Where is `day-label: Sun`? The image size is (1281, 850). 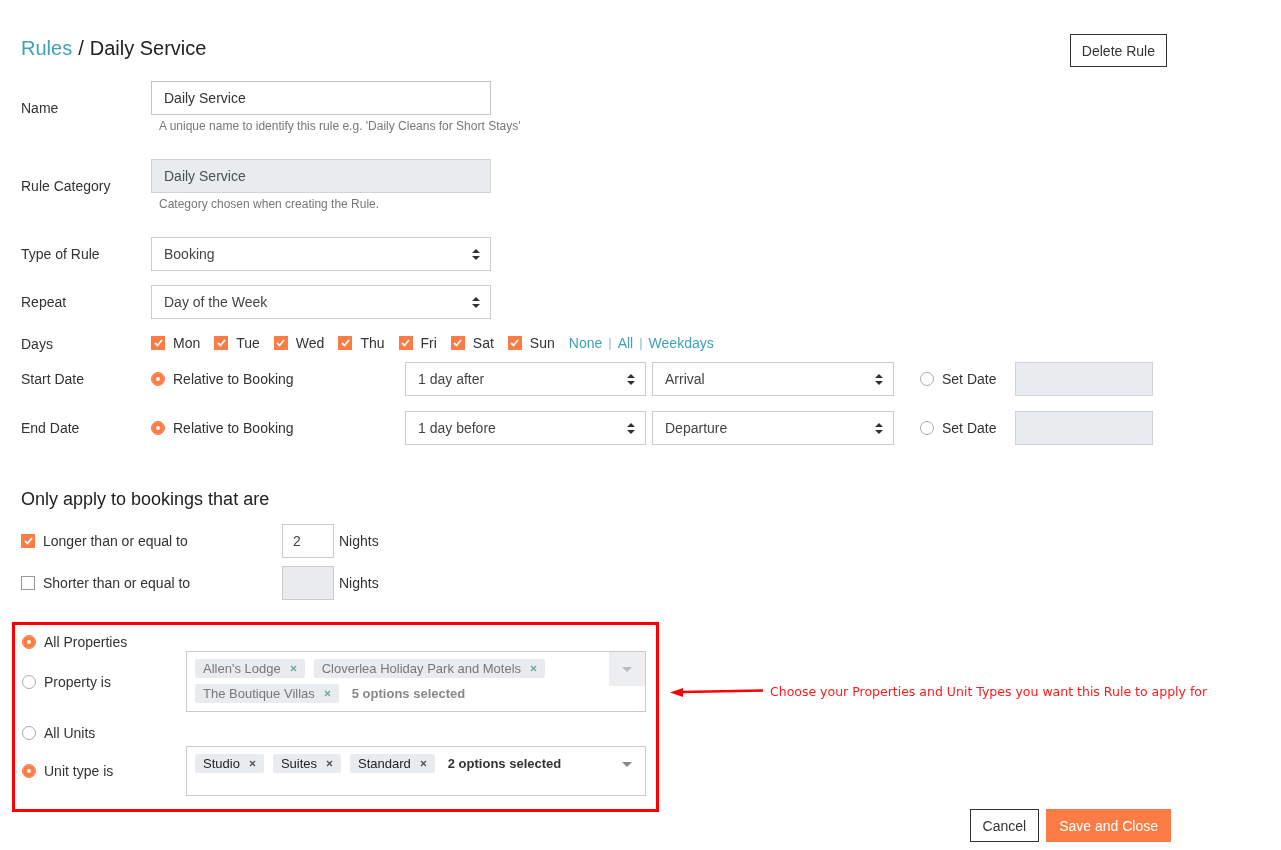
day-label: Sun is located at coordinates (542, 343).